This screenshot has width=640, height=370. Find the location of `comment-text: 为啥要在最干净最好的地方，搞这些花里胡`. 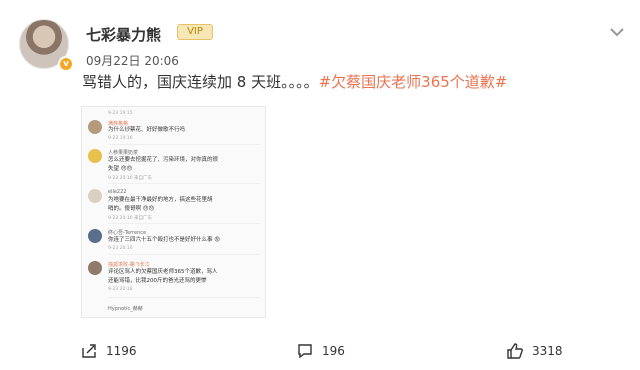

comment-text: 为啥要在最干净最好的地方，搞这些花里胡 is located at coordinates (160, 200).